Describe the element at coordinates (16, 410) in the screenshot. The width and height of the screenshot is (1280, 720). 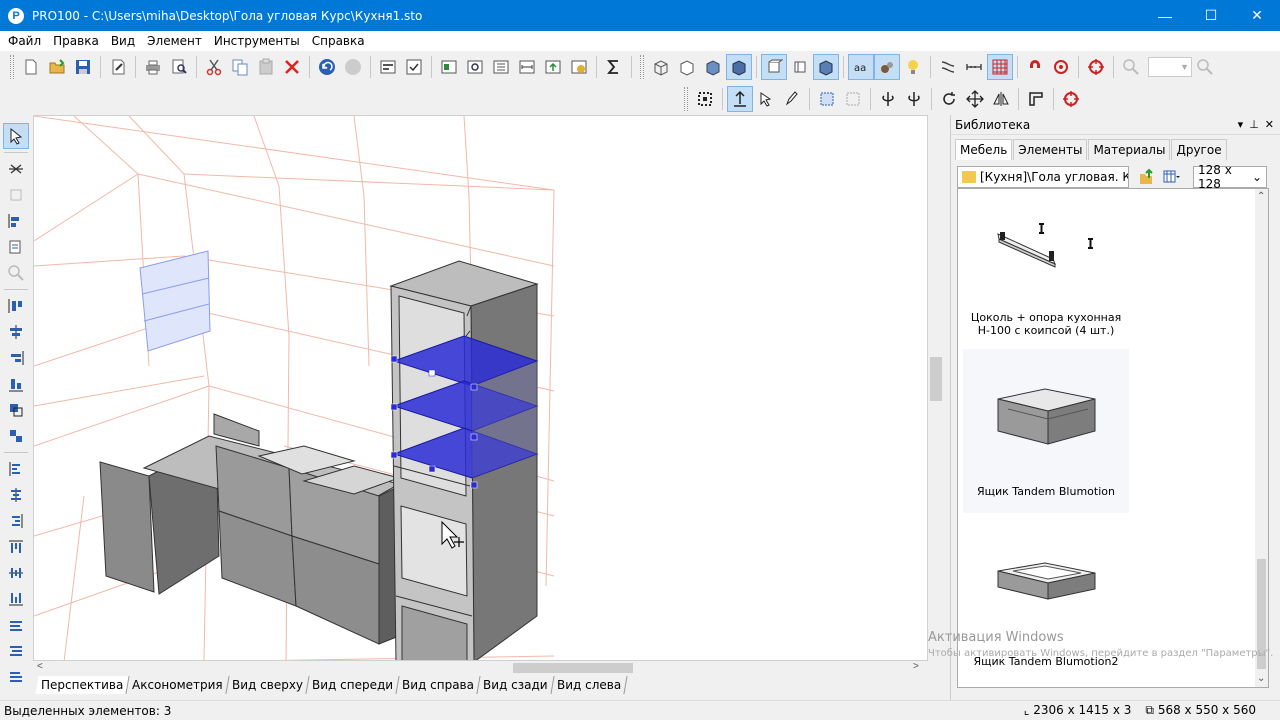
I see `group-icon` at that location.